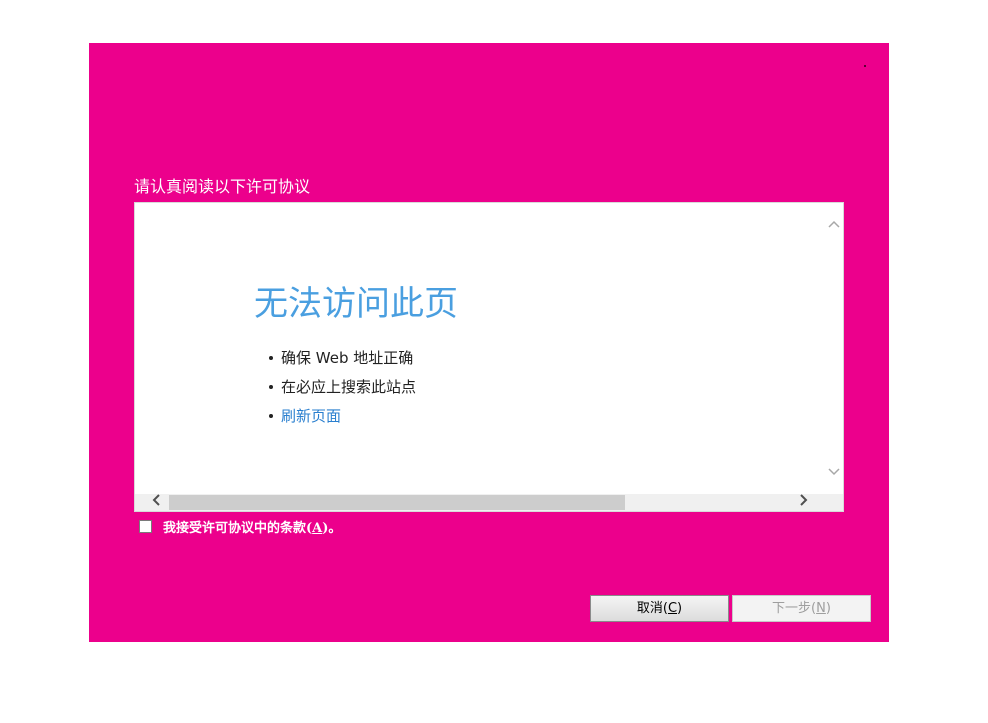  I want to click on dialog-heading: 请认真阅读以下许可协议, so click(222, 186).